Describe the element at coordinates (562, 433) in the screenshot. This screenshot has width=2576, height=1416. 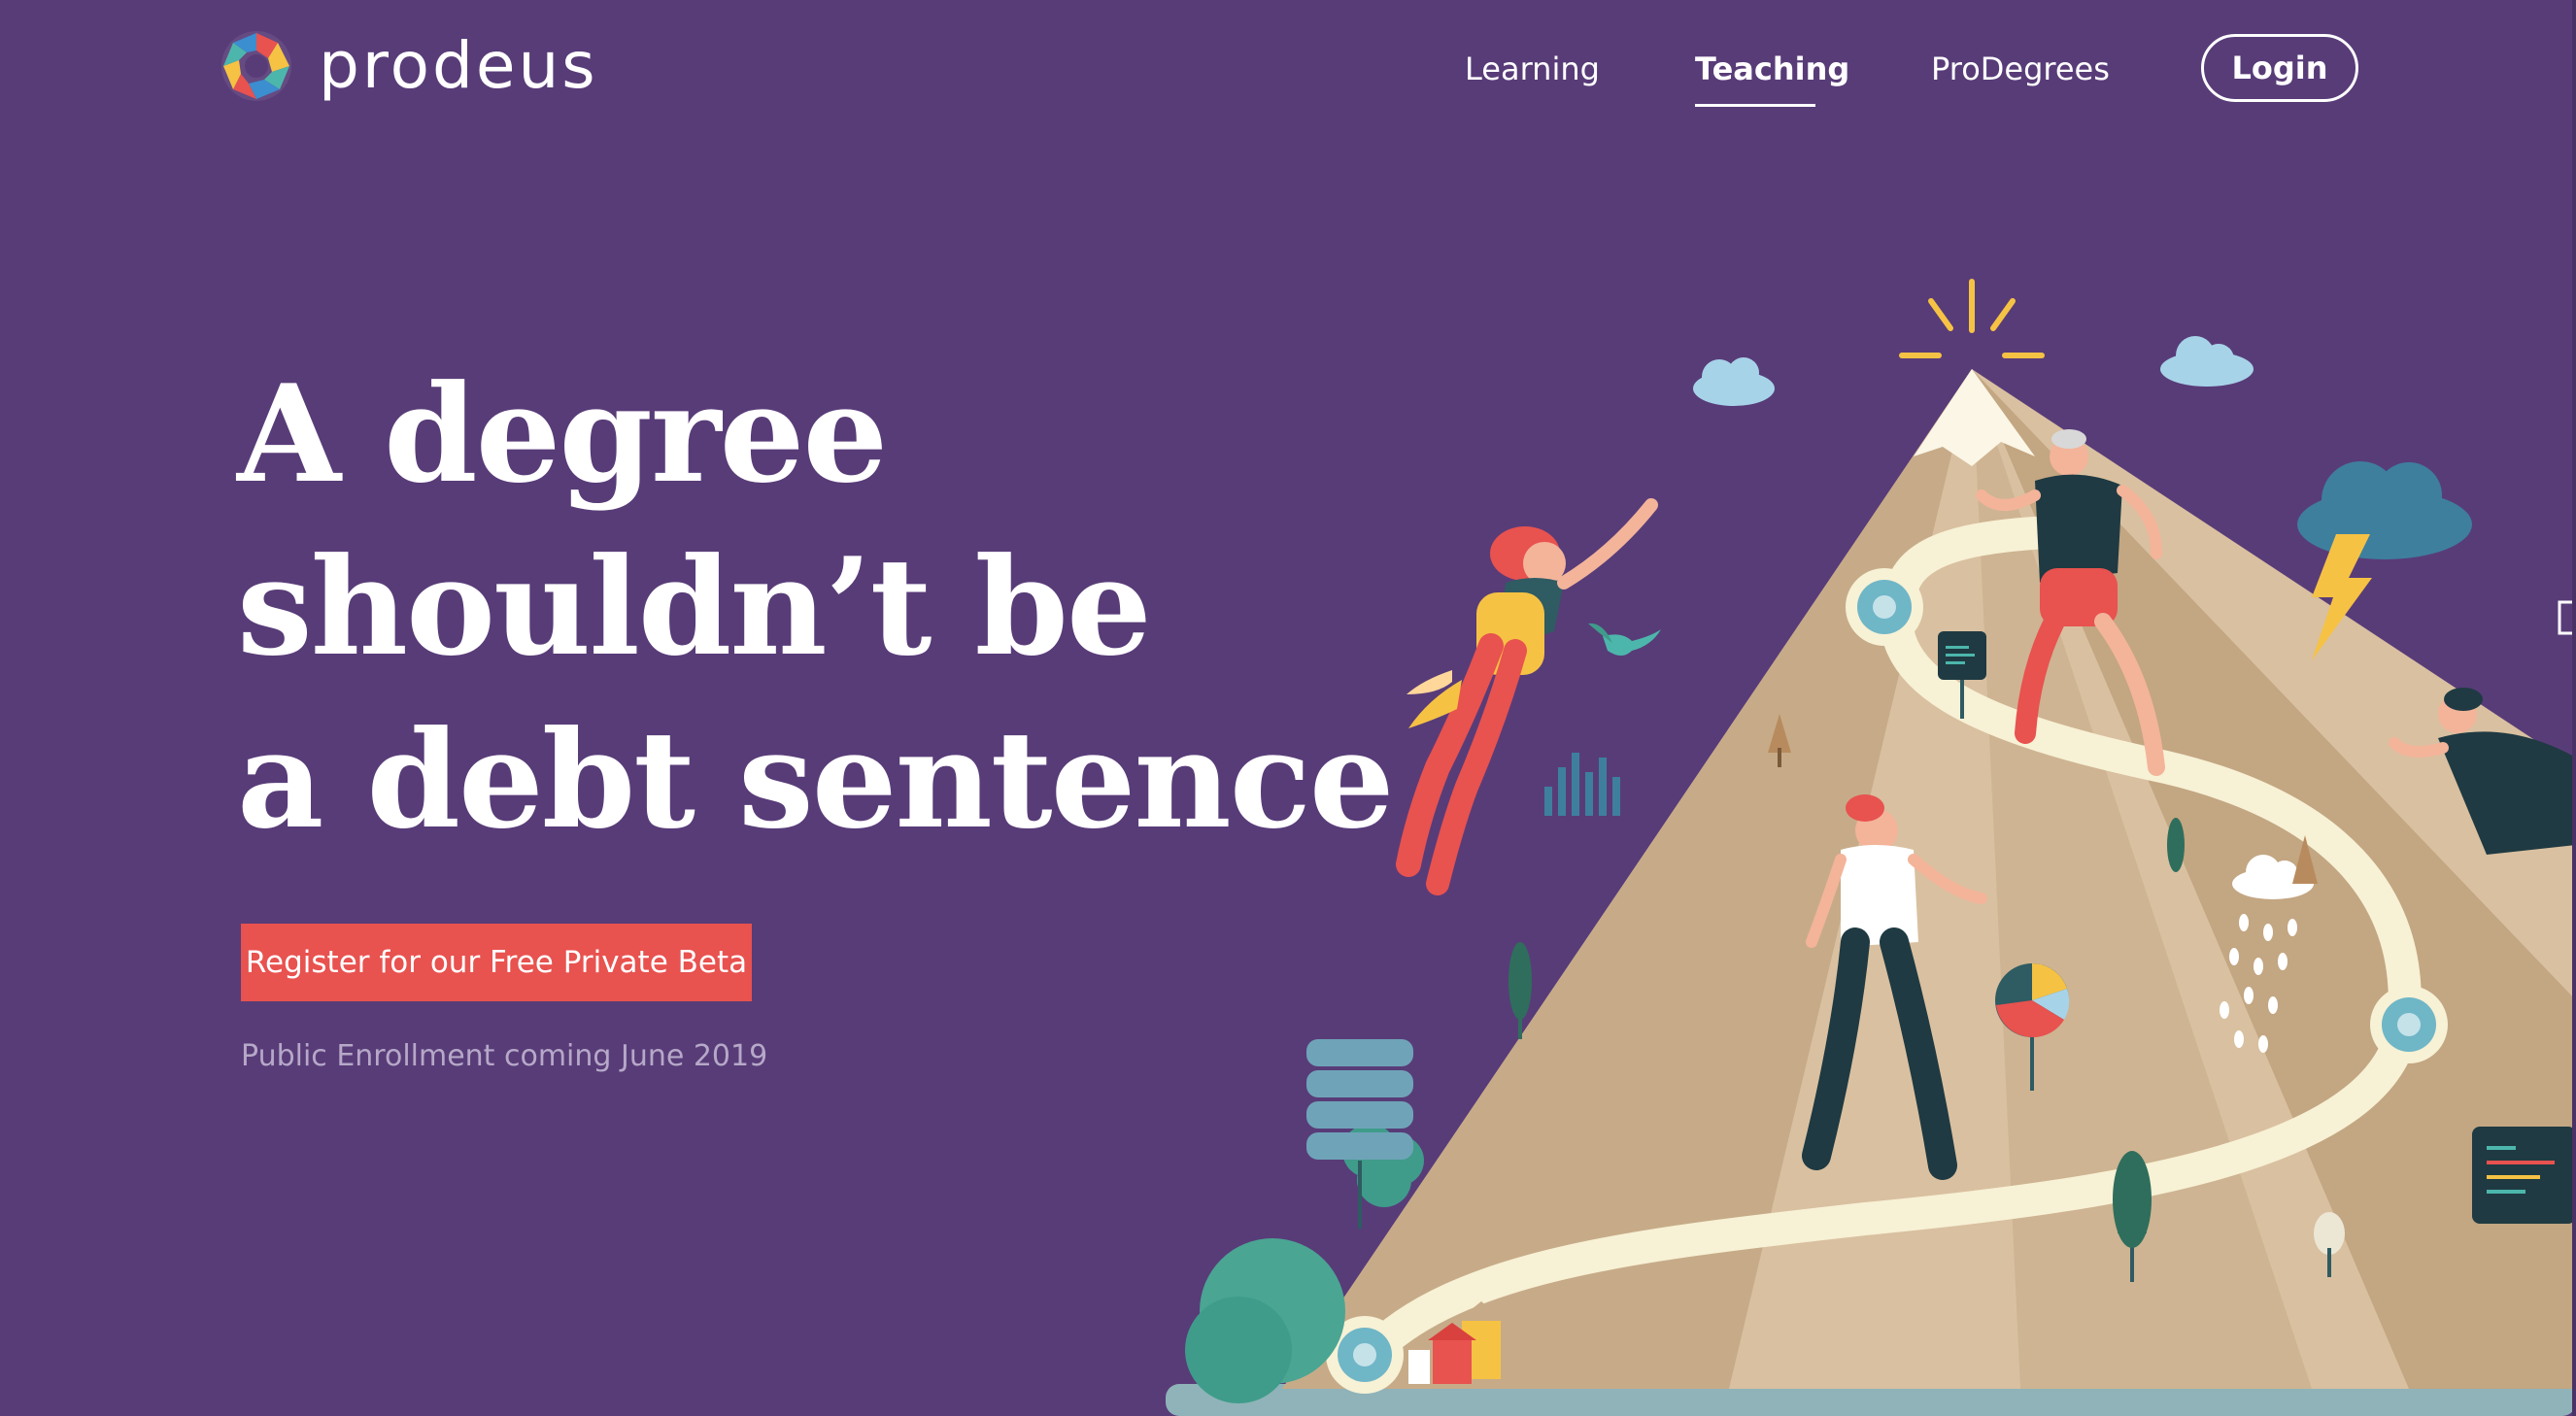
I see `headline-line-1: A degree` at that location.